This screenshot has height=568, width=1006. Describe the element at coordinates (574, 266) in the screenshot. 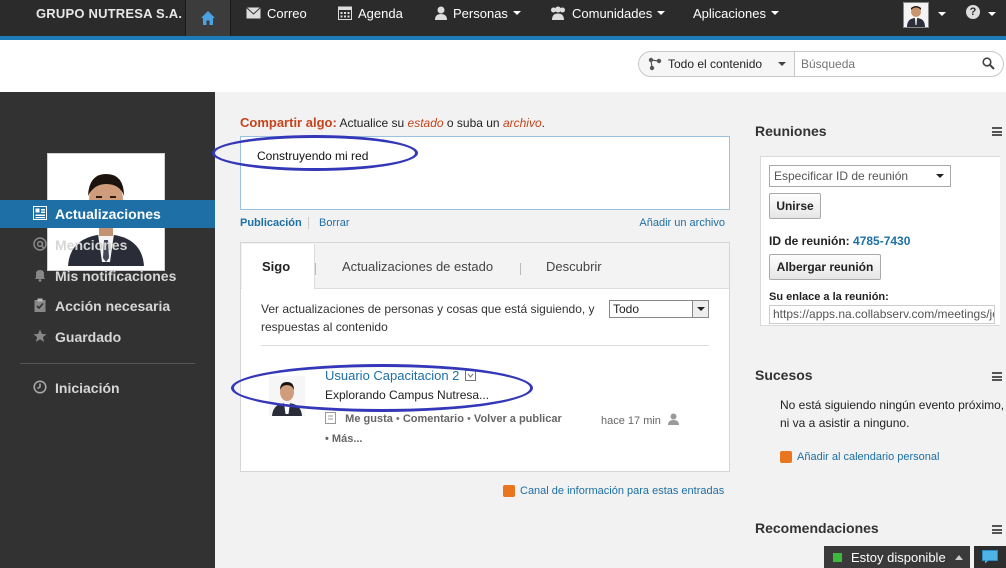

I see `tab-discover: Descubrir` at that location.